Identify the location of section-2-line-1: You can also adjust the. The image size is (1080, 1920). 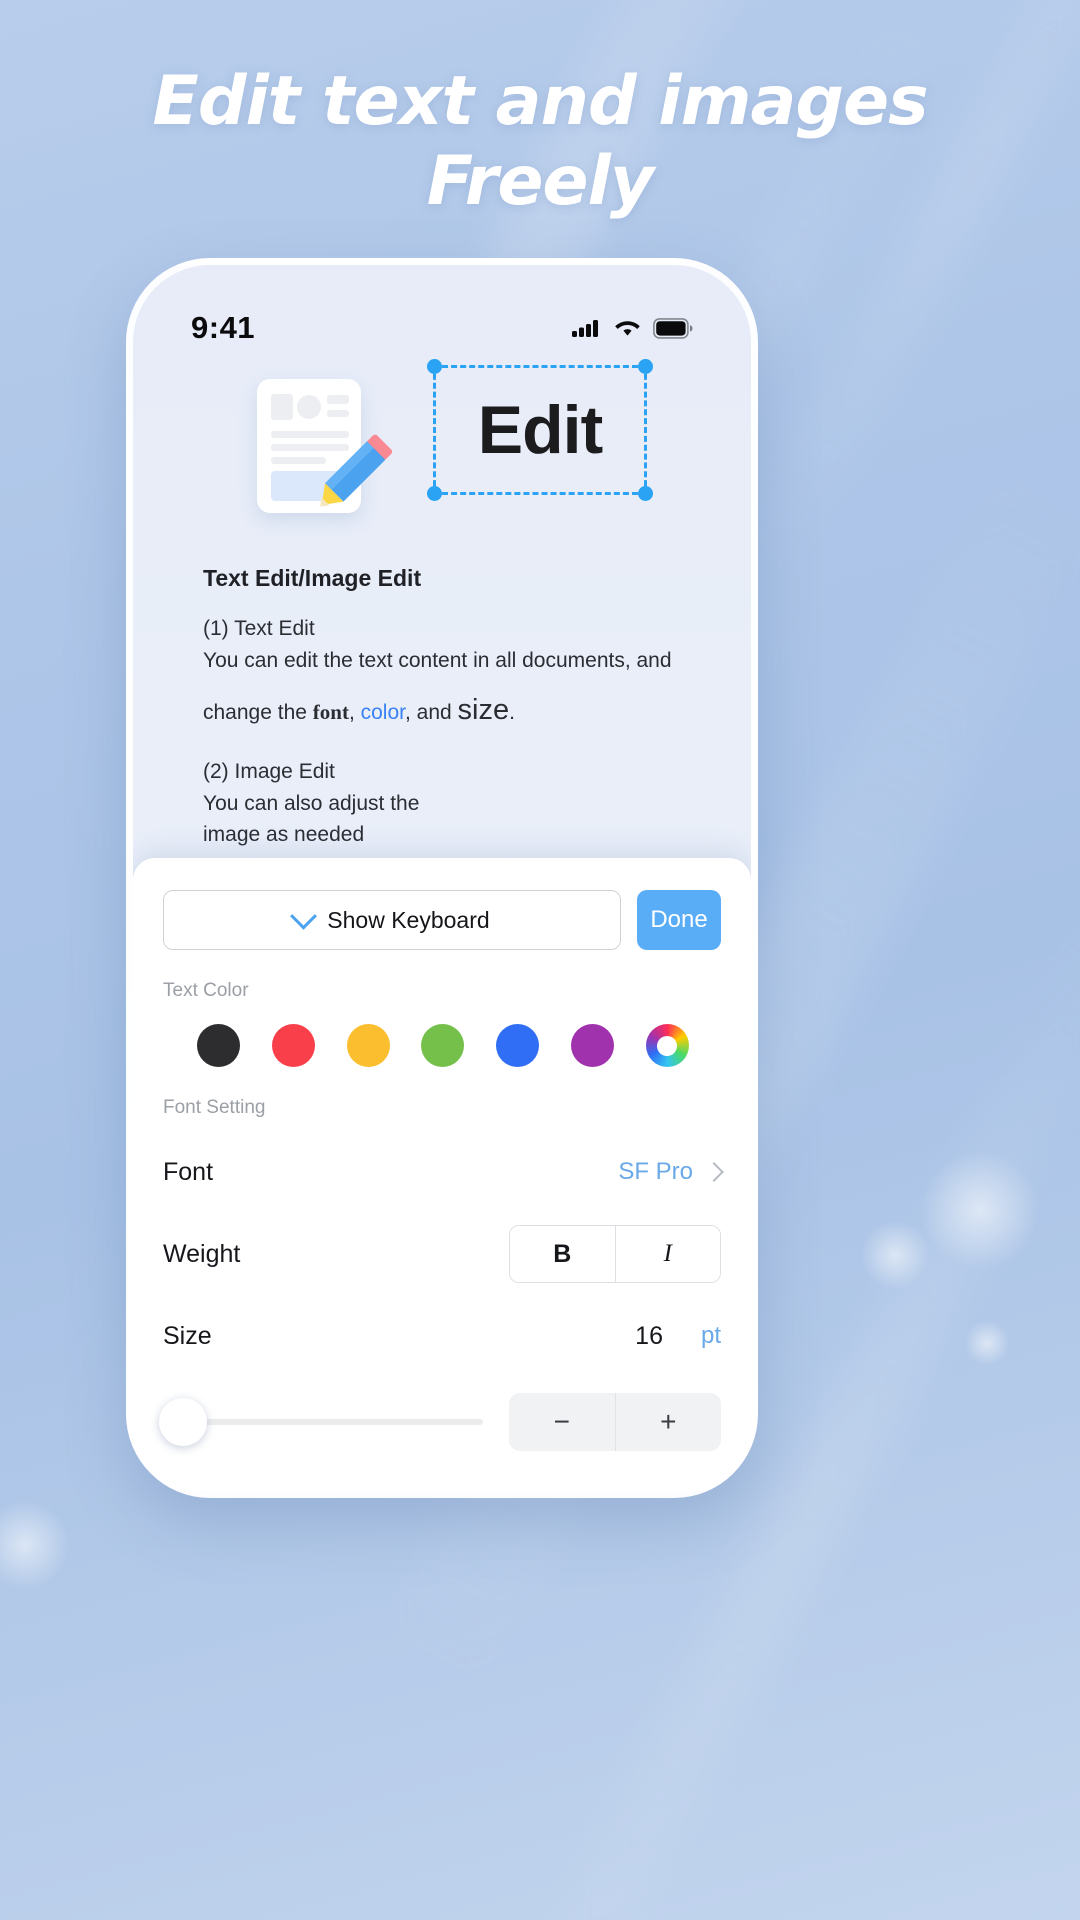
(311, 803).